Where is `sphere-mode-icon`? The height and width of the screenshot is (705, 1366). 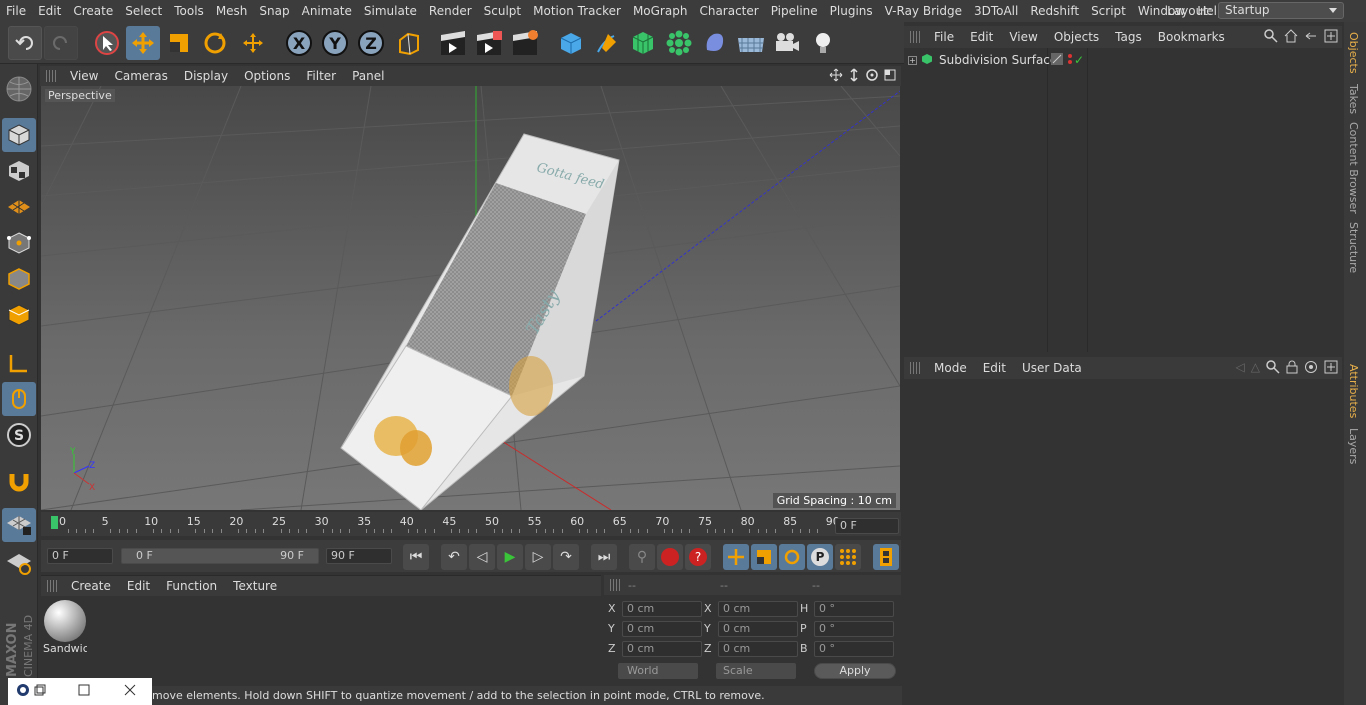 sphere-mode-icon is located at coordinates (19, 89).